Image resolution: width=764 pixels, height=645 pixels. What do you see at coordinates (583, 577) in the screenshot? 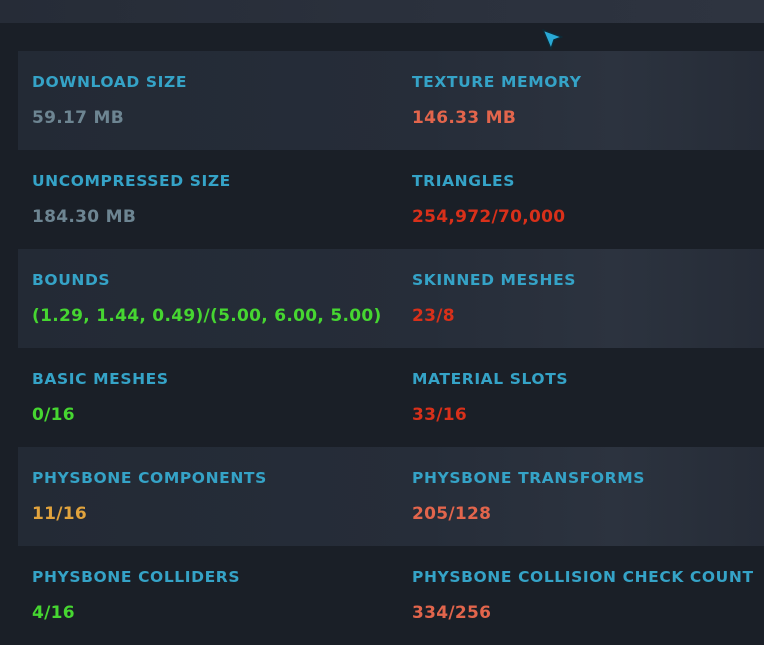
I see `stat-label: PHYSBONE COLLISION CHECK COUNT` at bounding box center [583, 577].